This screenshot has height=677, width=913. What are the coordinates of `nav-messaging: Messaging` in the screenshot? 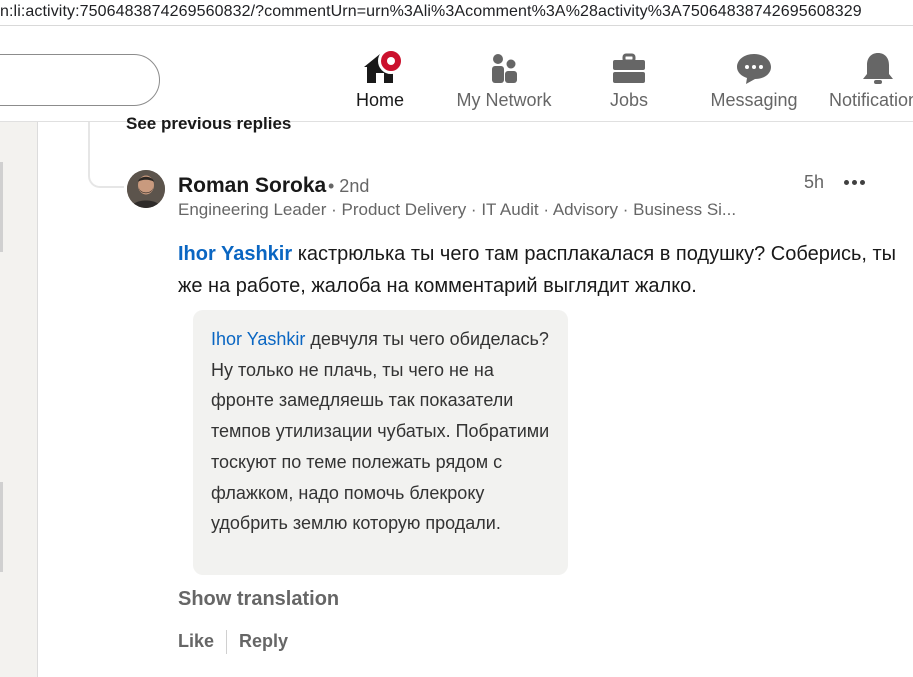 It's located at (754, 80).